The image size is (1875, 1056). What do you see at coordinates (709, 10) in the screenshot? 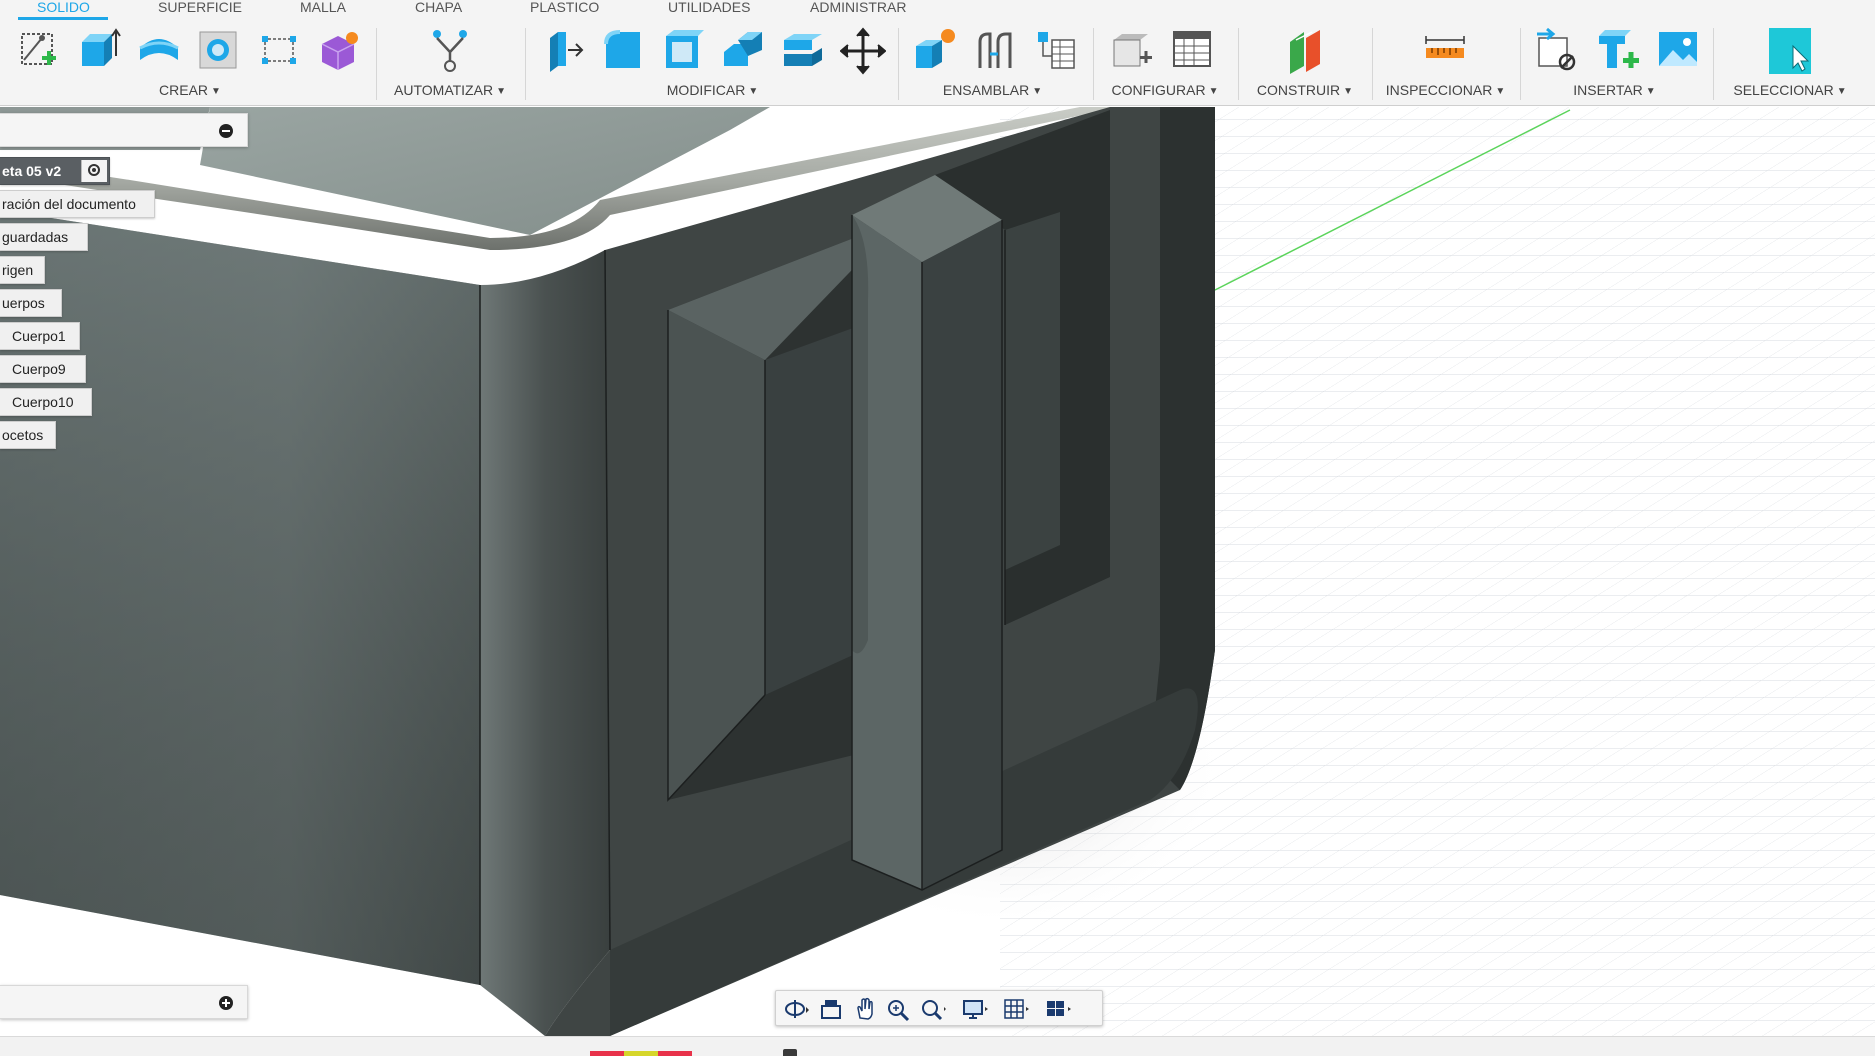
I see `tab-utilidades: UTILIDADES` at bounding box center [709, 10].